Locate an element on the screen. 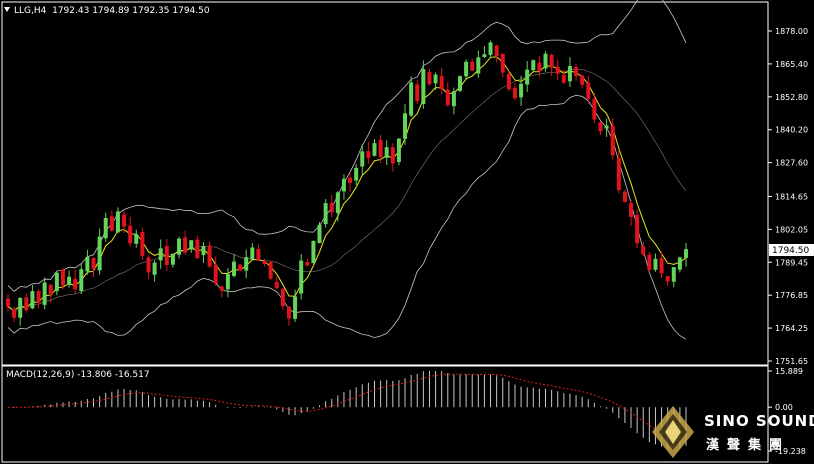 This screenshot has height=464, width=814. price-axis-label-9: 1764.25 is located at coordinates (791, 328).